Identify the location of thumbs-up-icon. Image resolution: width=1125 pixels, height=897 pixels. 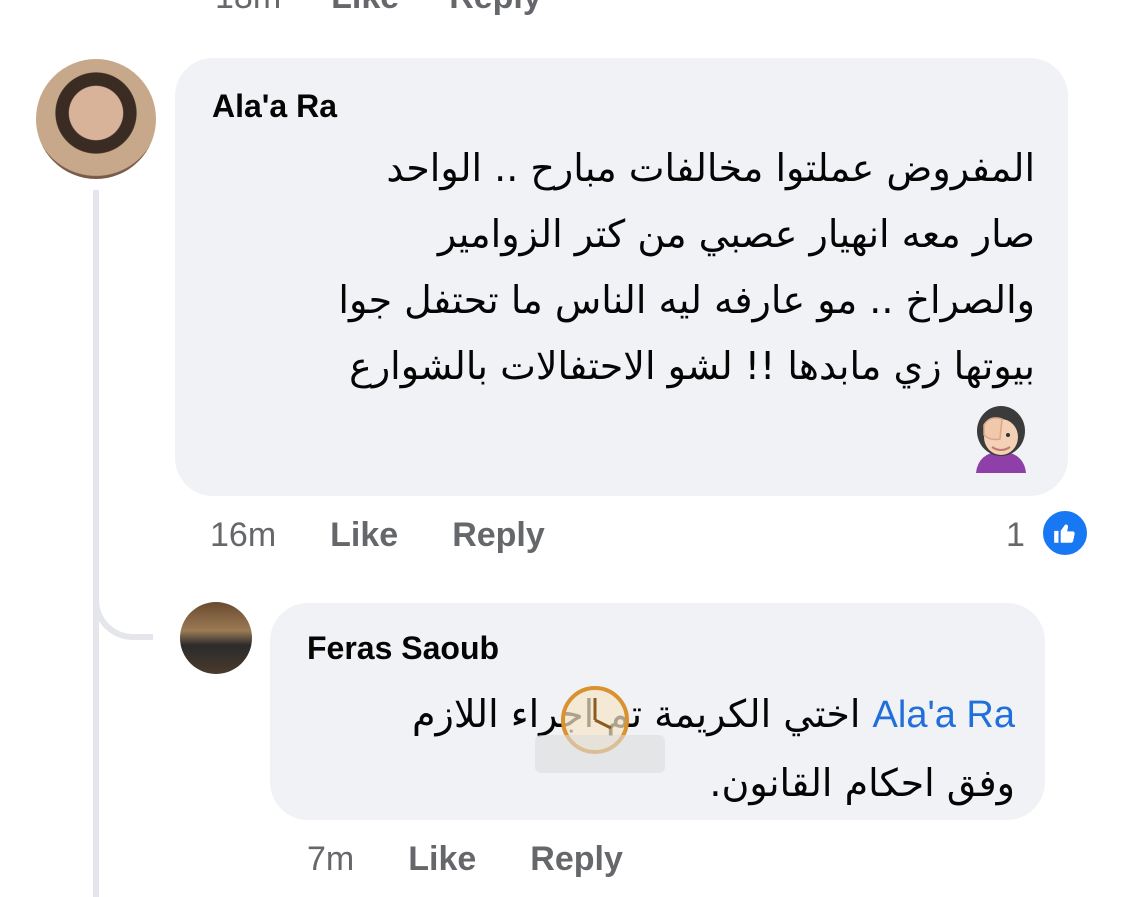
(1065, 533).